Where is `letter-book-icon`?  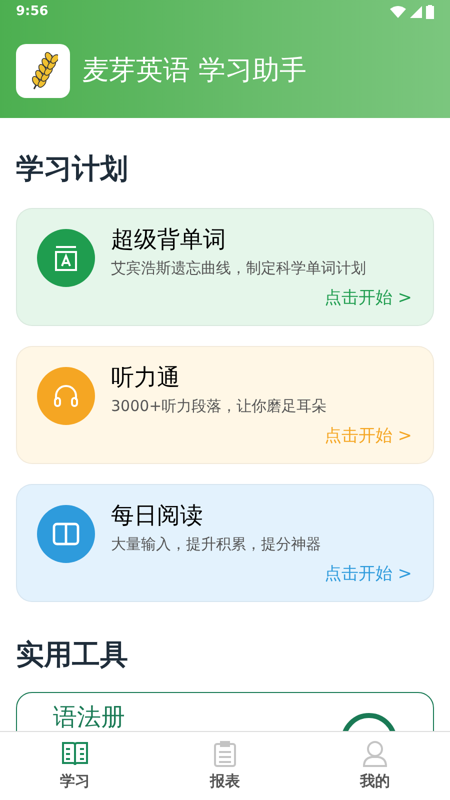
letter-book-icon is located at coordinates (66, 258).